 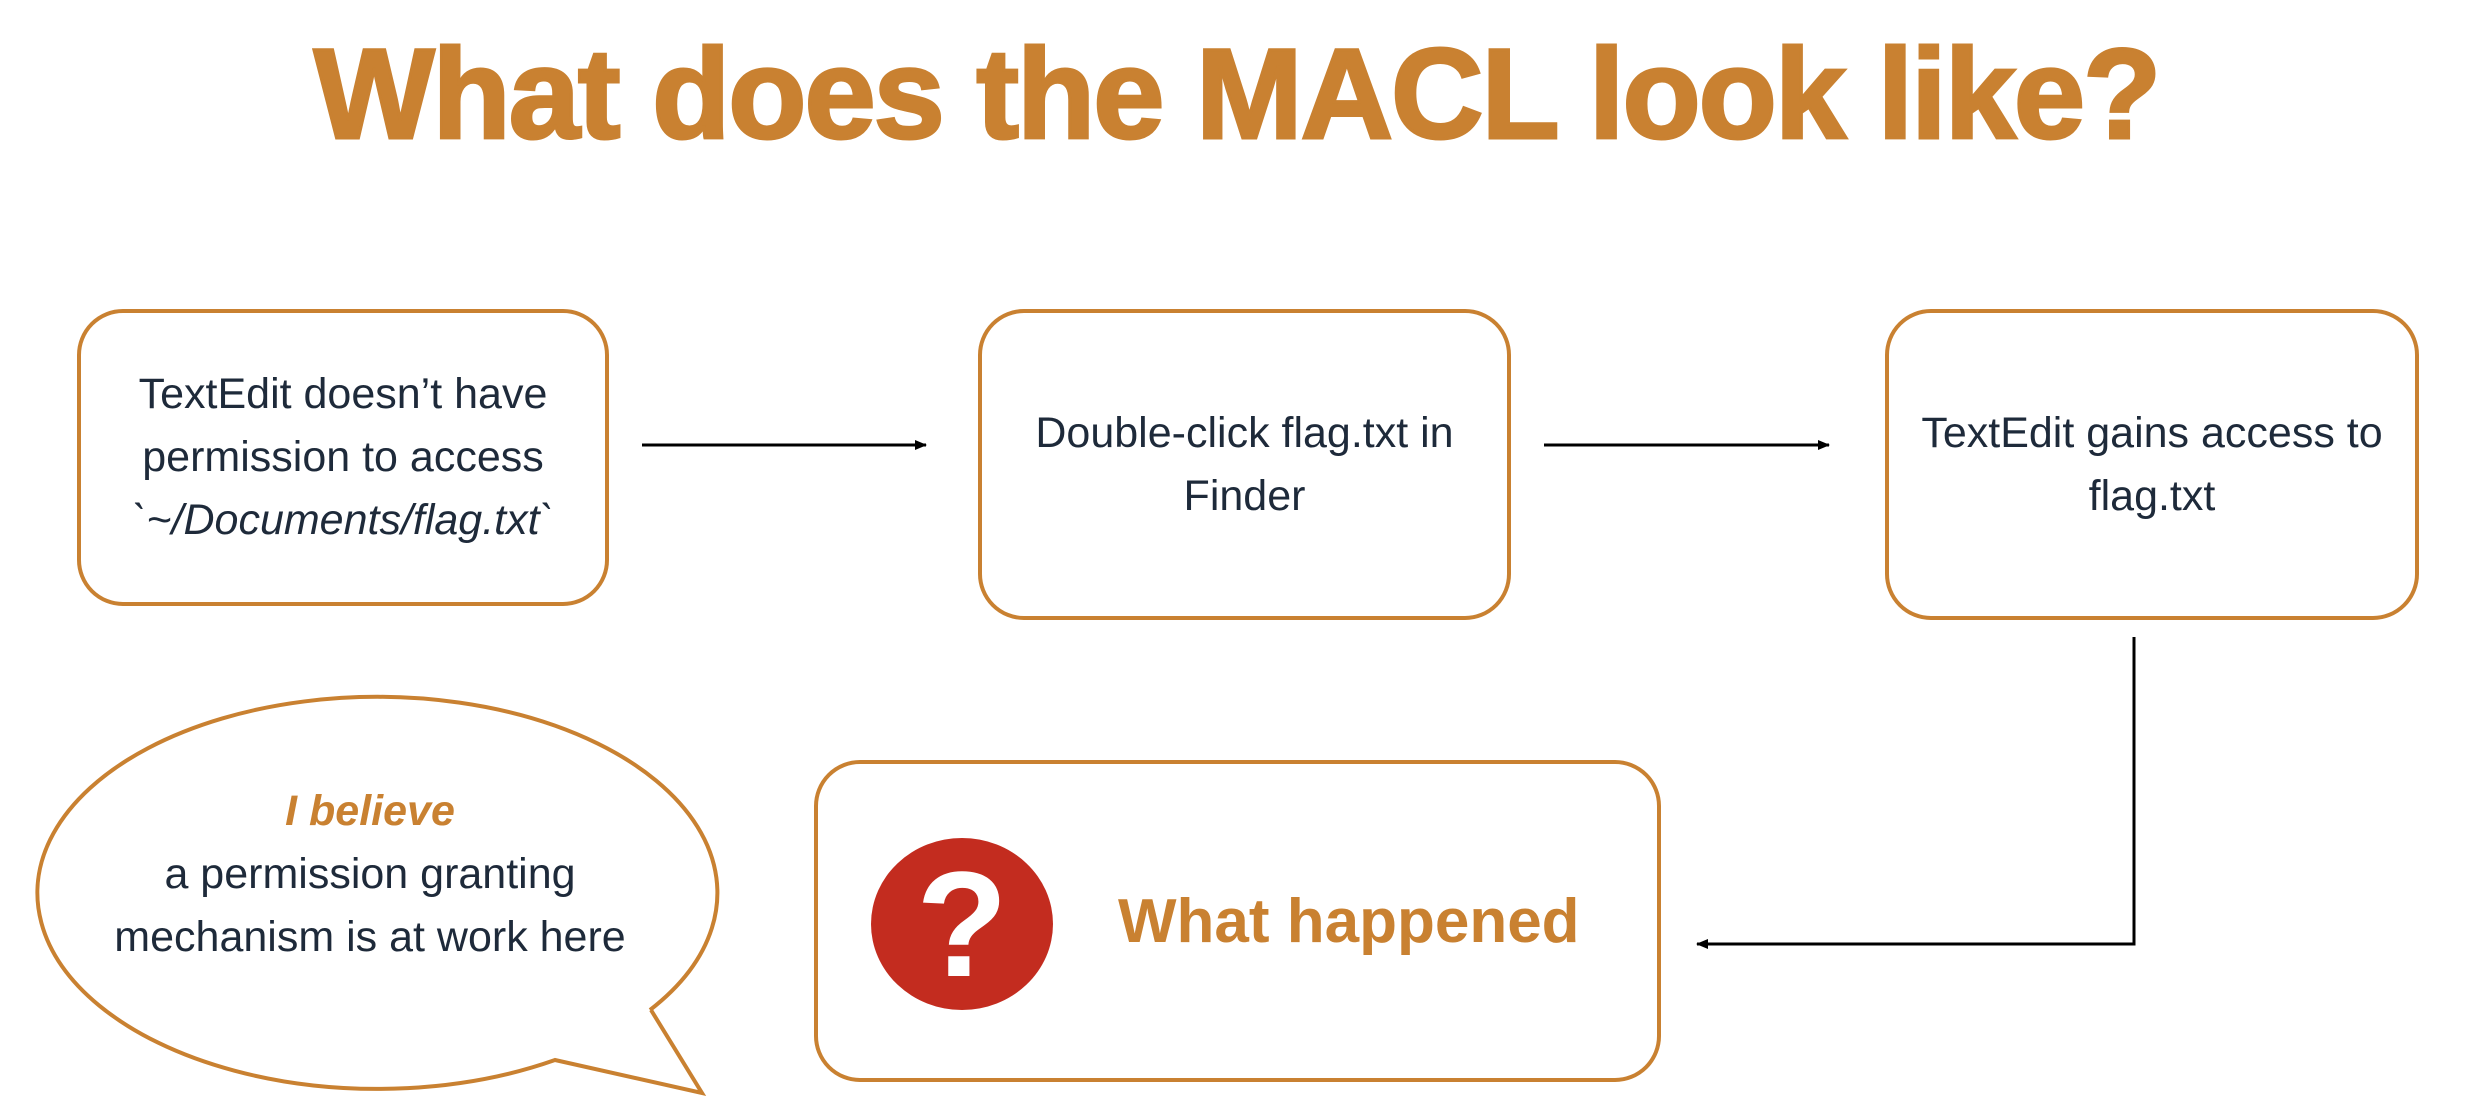 I want to click on result-box-what-happened: ? What happened, so click(x=1237, y=921).